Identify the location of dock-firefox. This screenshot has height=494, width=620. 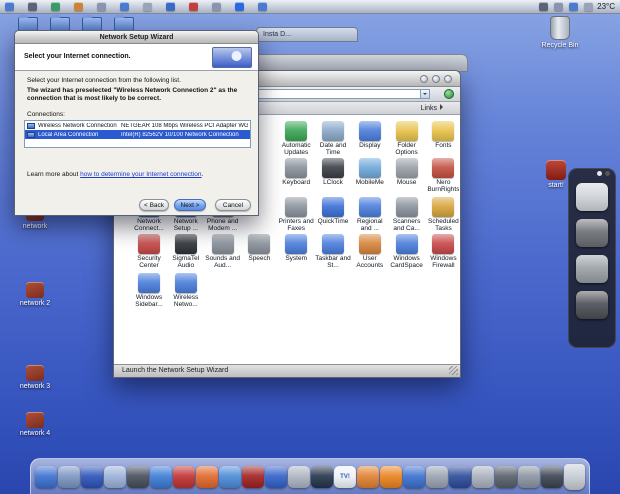
(207, 476).